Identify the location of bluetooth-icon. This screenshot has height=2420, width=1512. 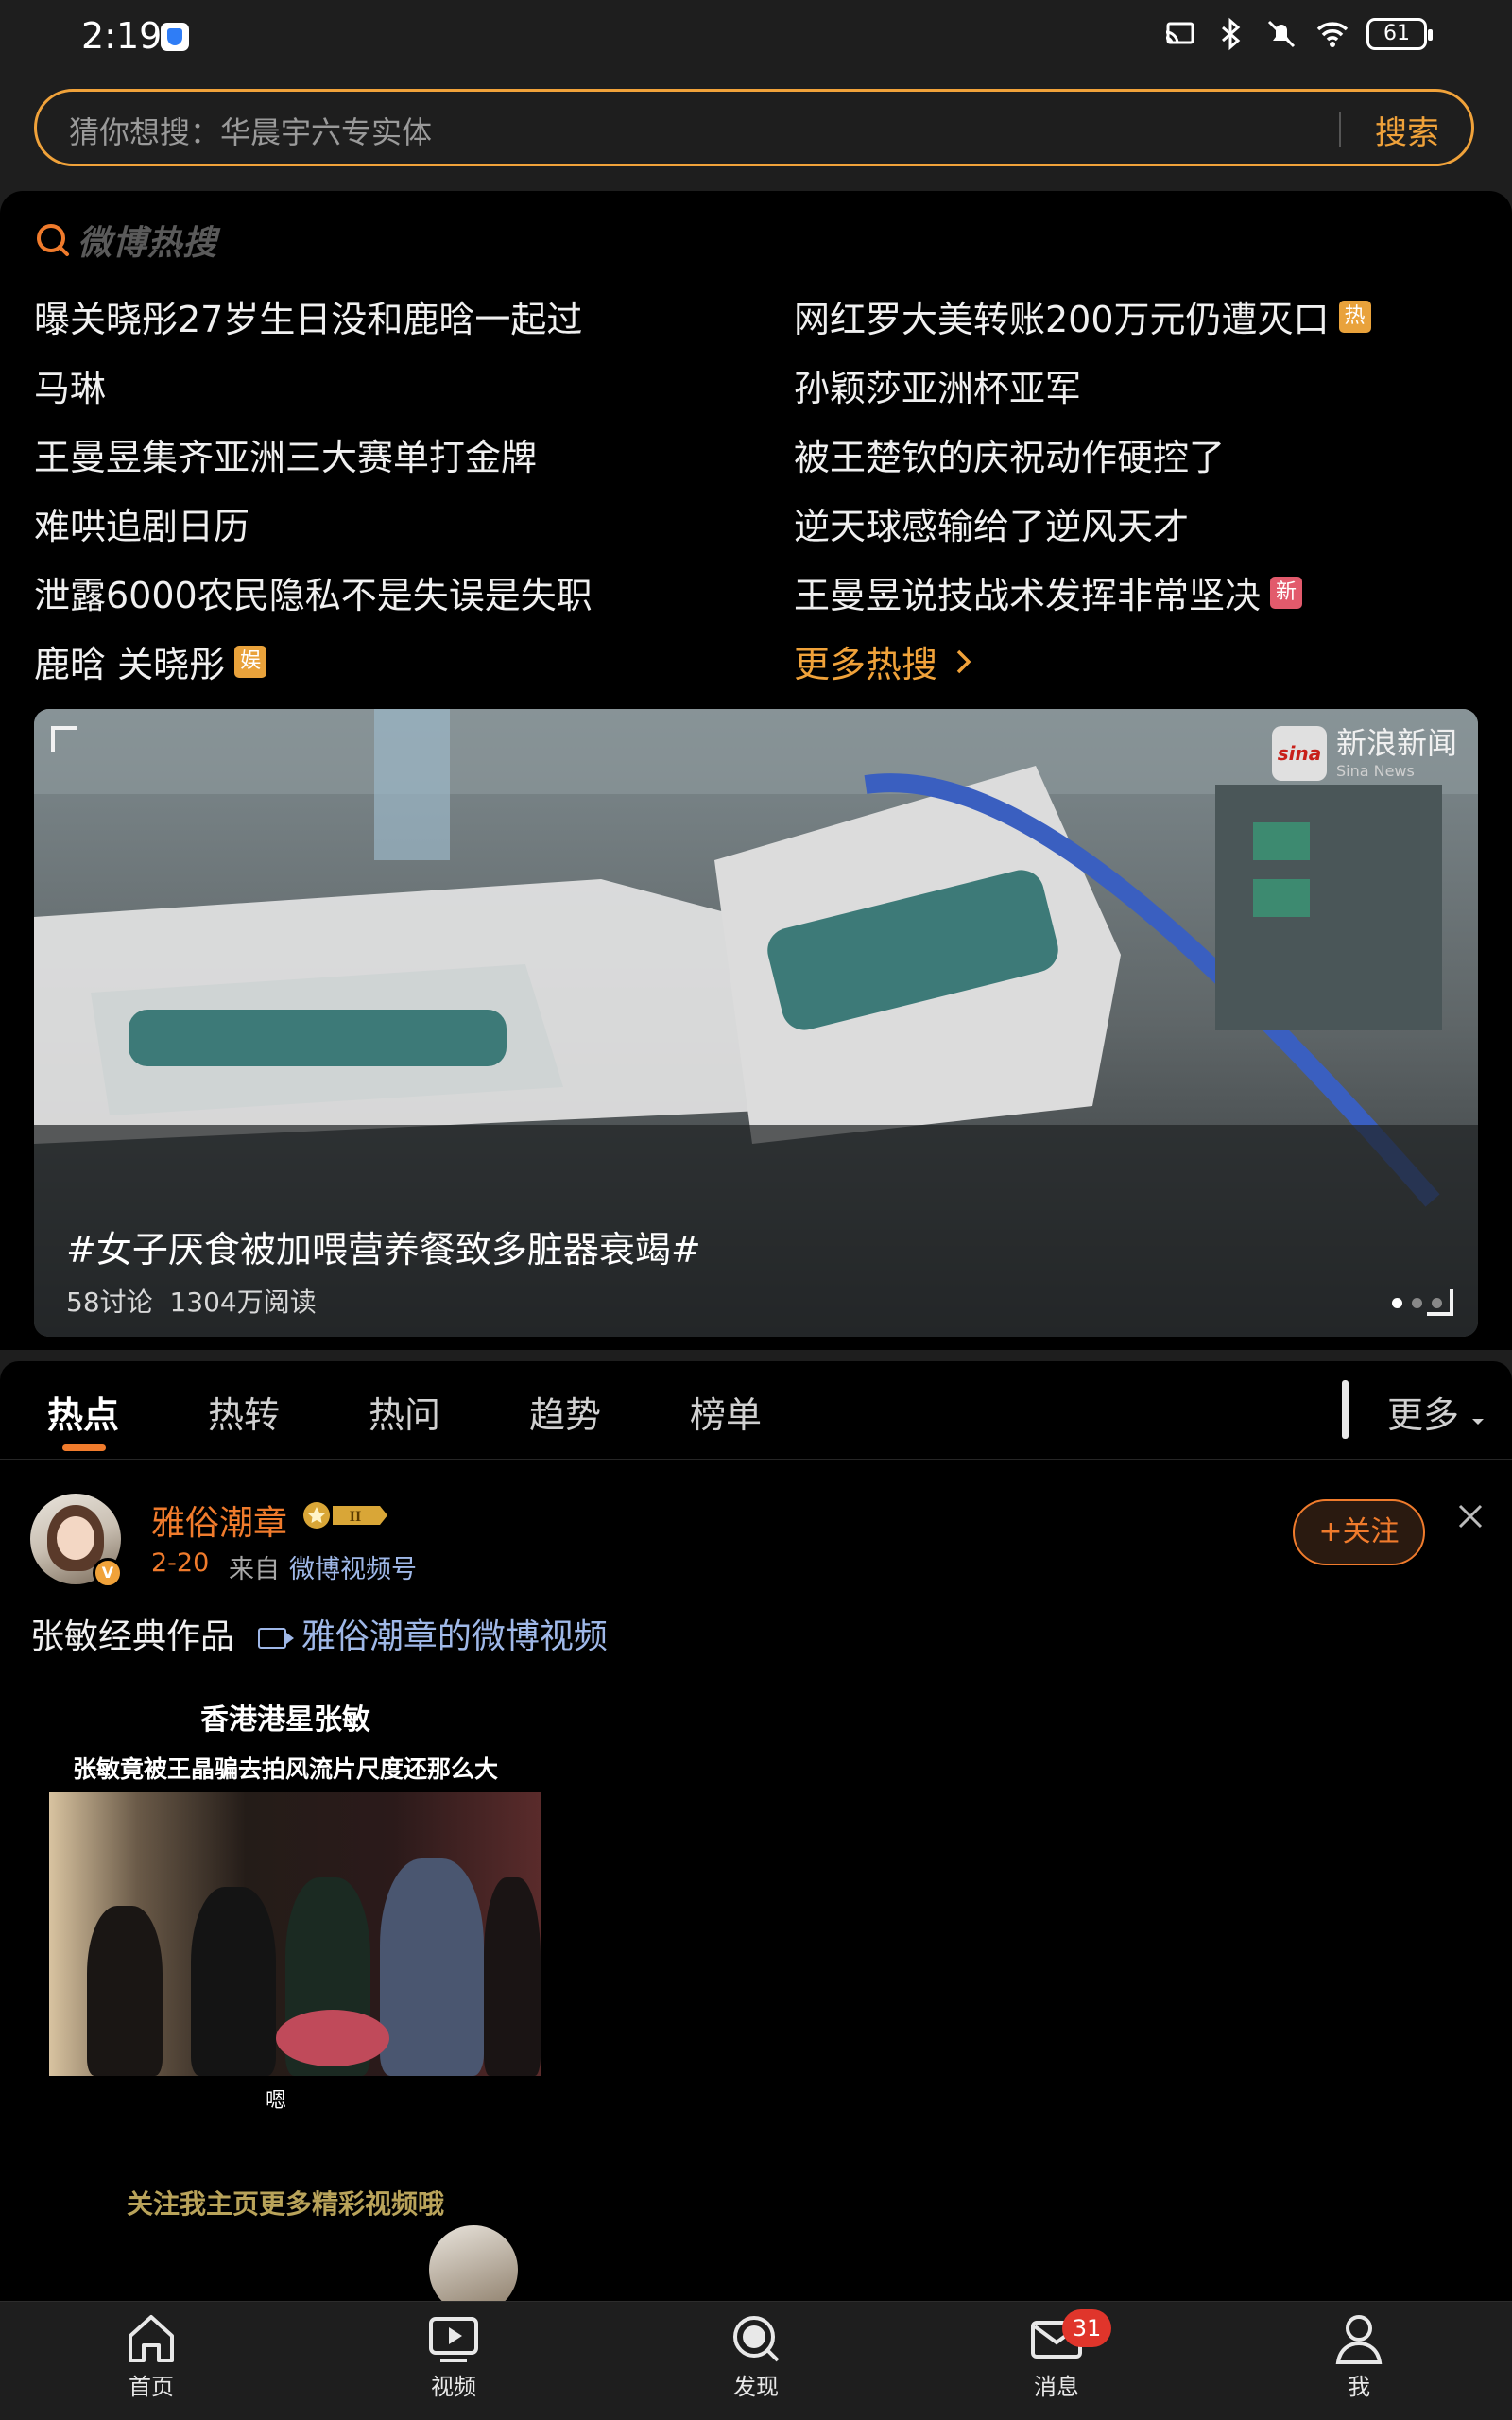
(1231, 34).